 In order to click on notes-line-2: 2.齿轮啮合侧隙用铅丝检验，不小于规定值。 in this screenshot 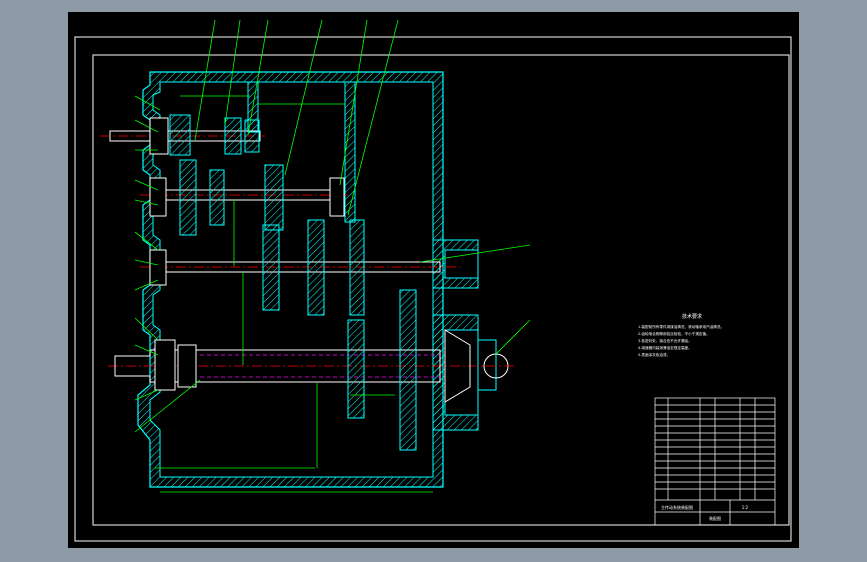, I will do `click(674, 333)`.